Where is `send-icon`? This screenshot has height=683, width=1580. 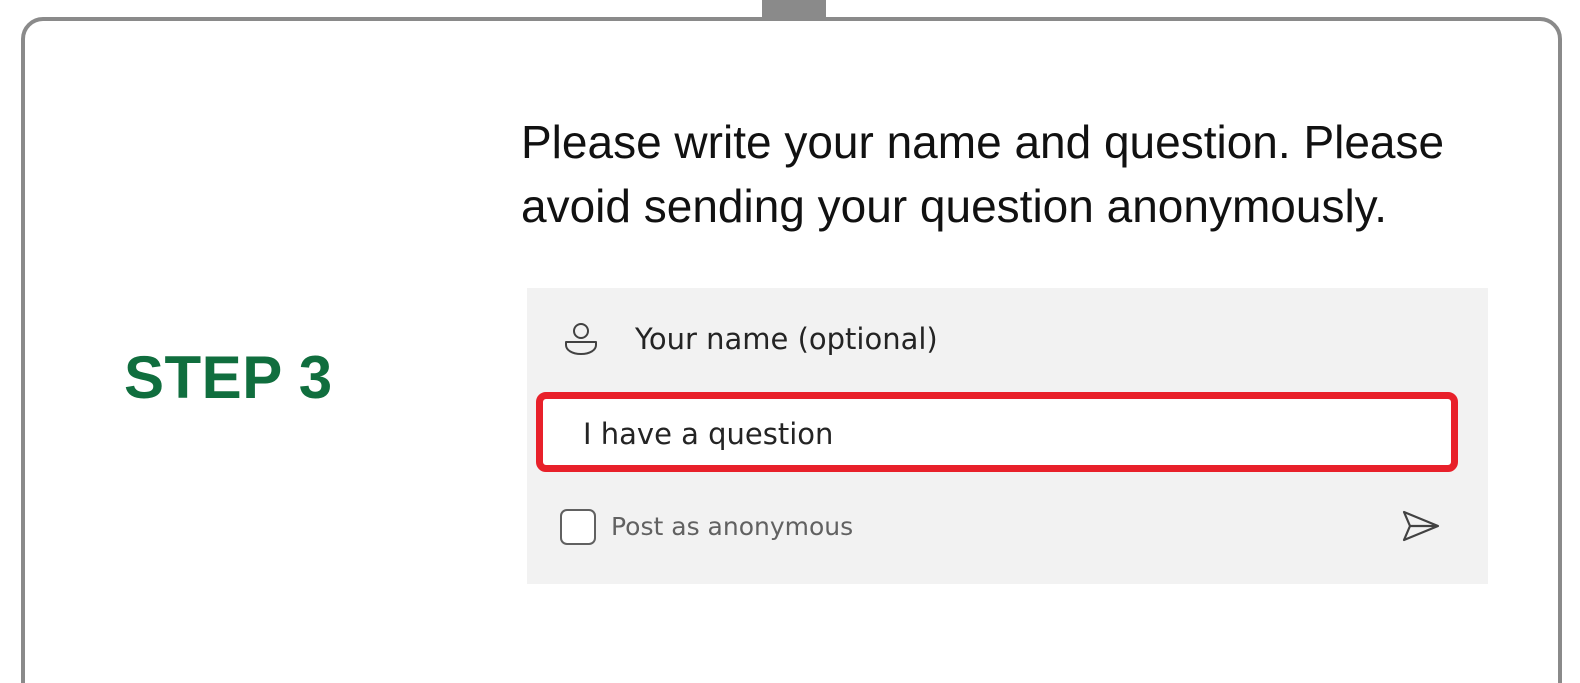 send-icon is located at coordinates (1421, 528).